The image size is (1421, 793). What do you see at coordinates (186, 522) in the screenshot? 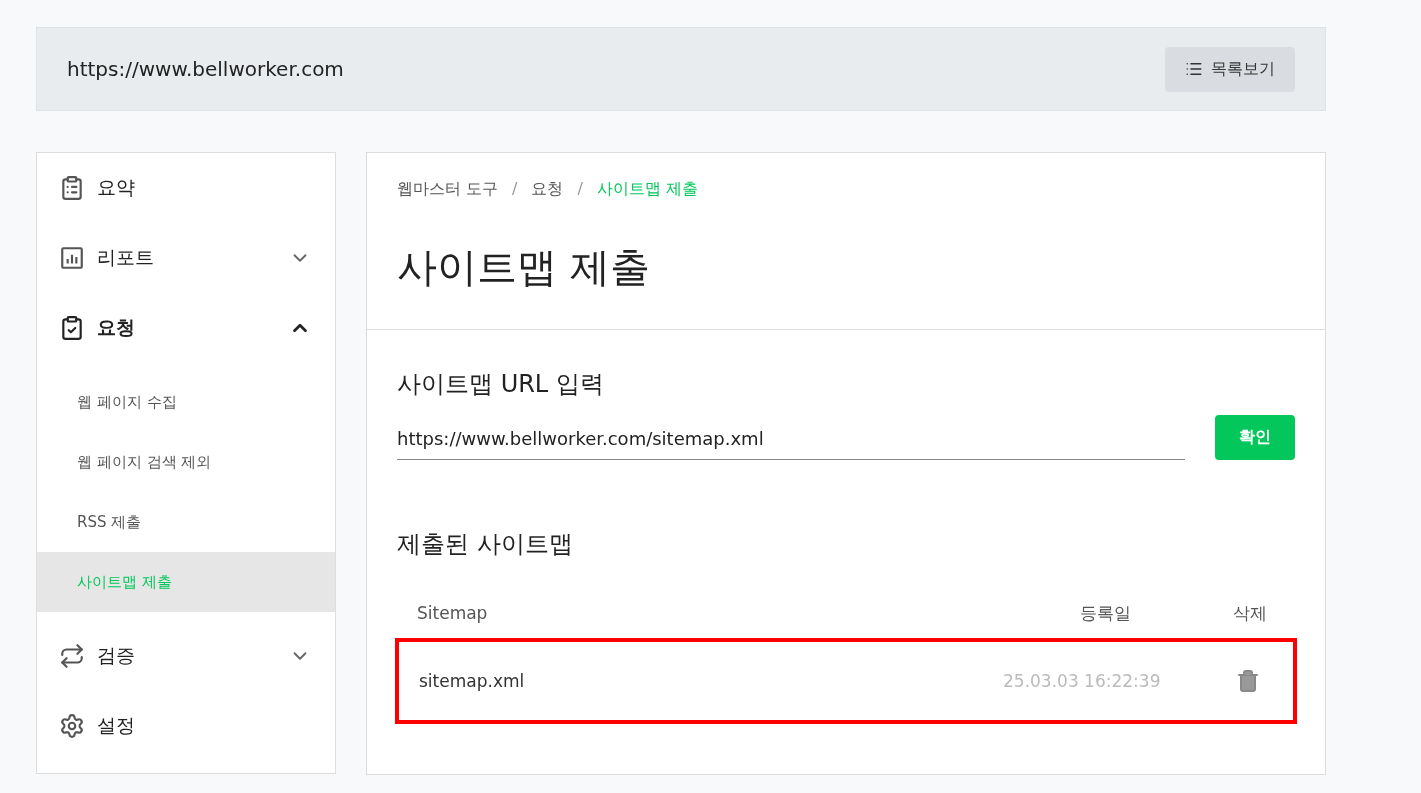
I see `sidebar-subitem: RSS 제출` at bounding box center [186, 522].